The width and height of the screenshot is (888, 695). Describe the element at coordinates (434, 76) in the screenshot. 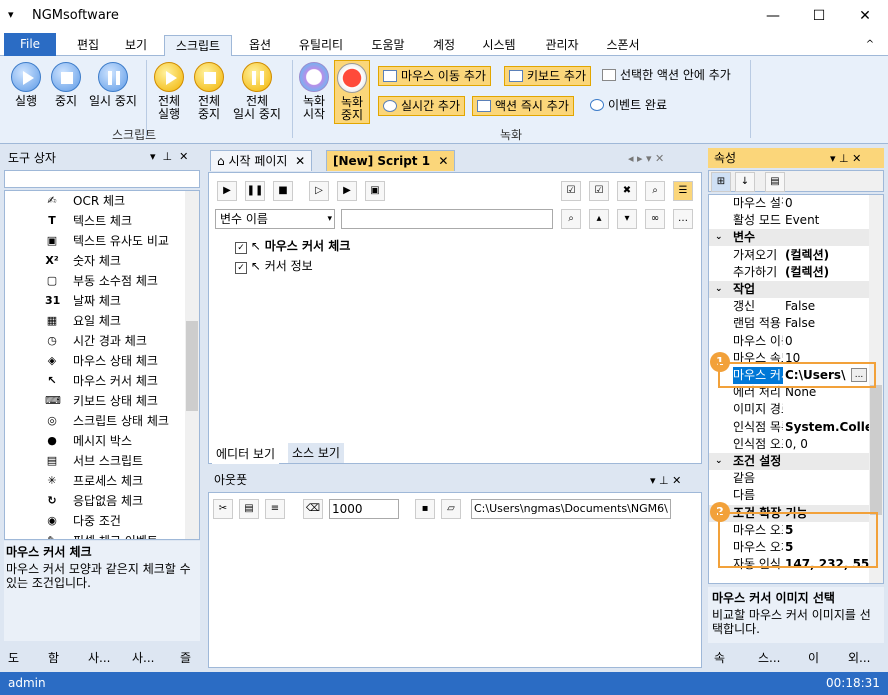

I see `add-mouse-move-button: 마우스 이동 추가` at that location.